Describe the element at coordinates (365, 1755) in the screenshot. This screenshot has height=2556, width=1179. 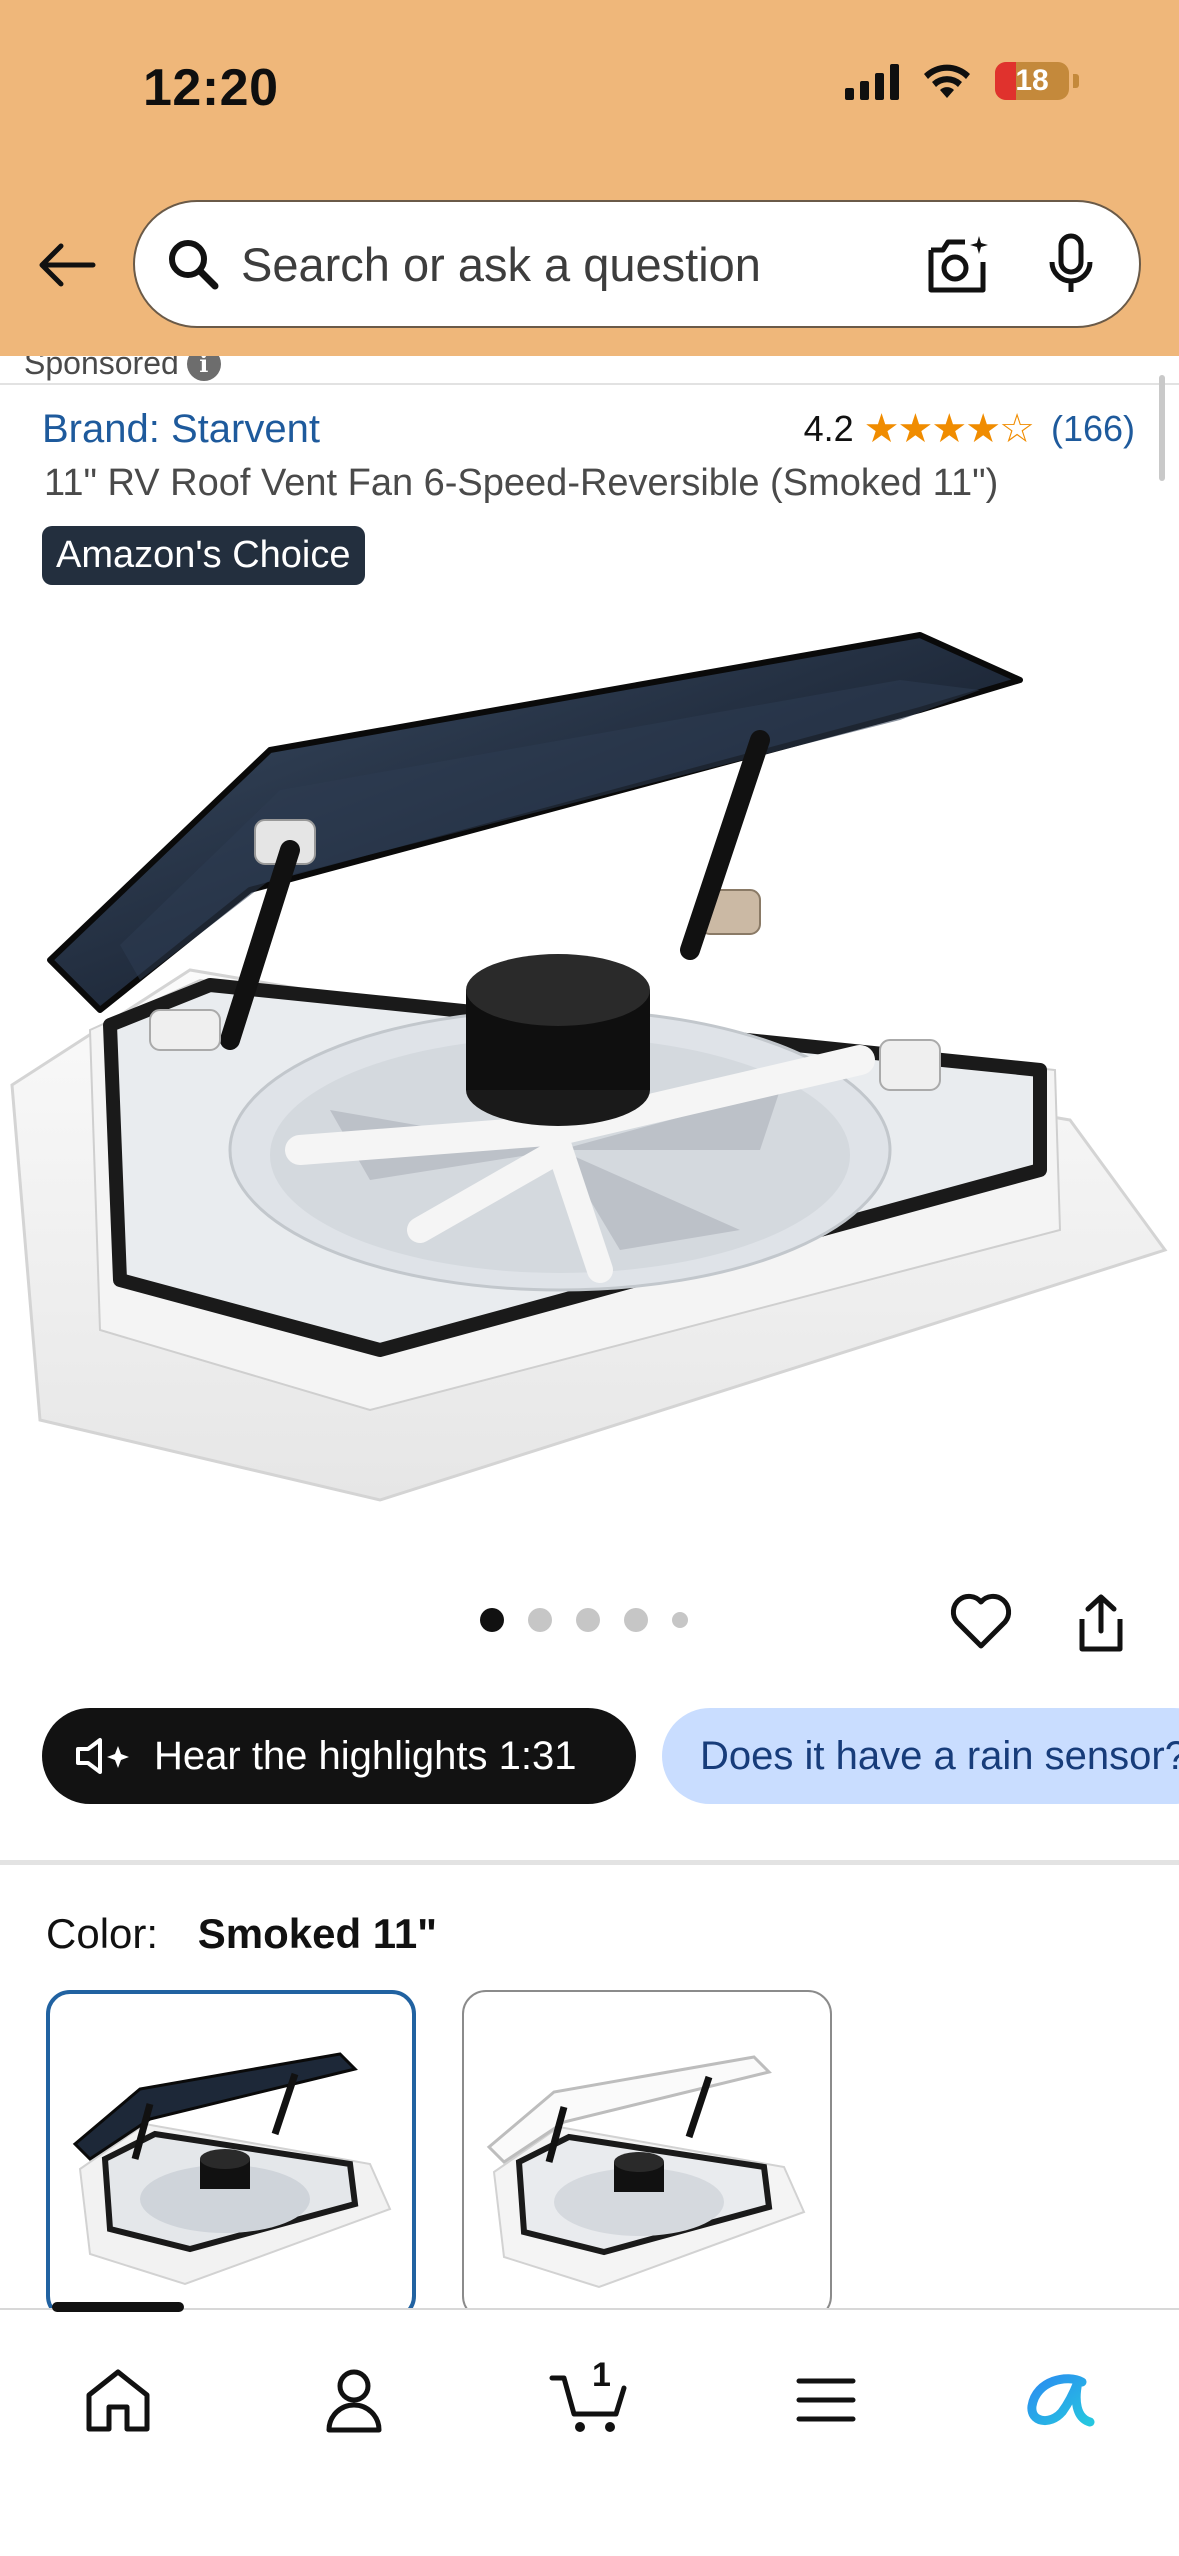
I see `hear-highlights-label: Hear the highlights 1:31` at that location.